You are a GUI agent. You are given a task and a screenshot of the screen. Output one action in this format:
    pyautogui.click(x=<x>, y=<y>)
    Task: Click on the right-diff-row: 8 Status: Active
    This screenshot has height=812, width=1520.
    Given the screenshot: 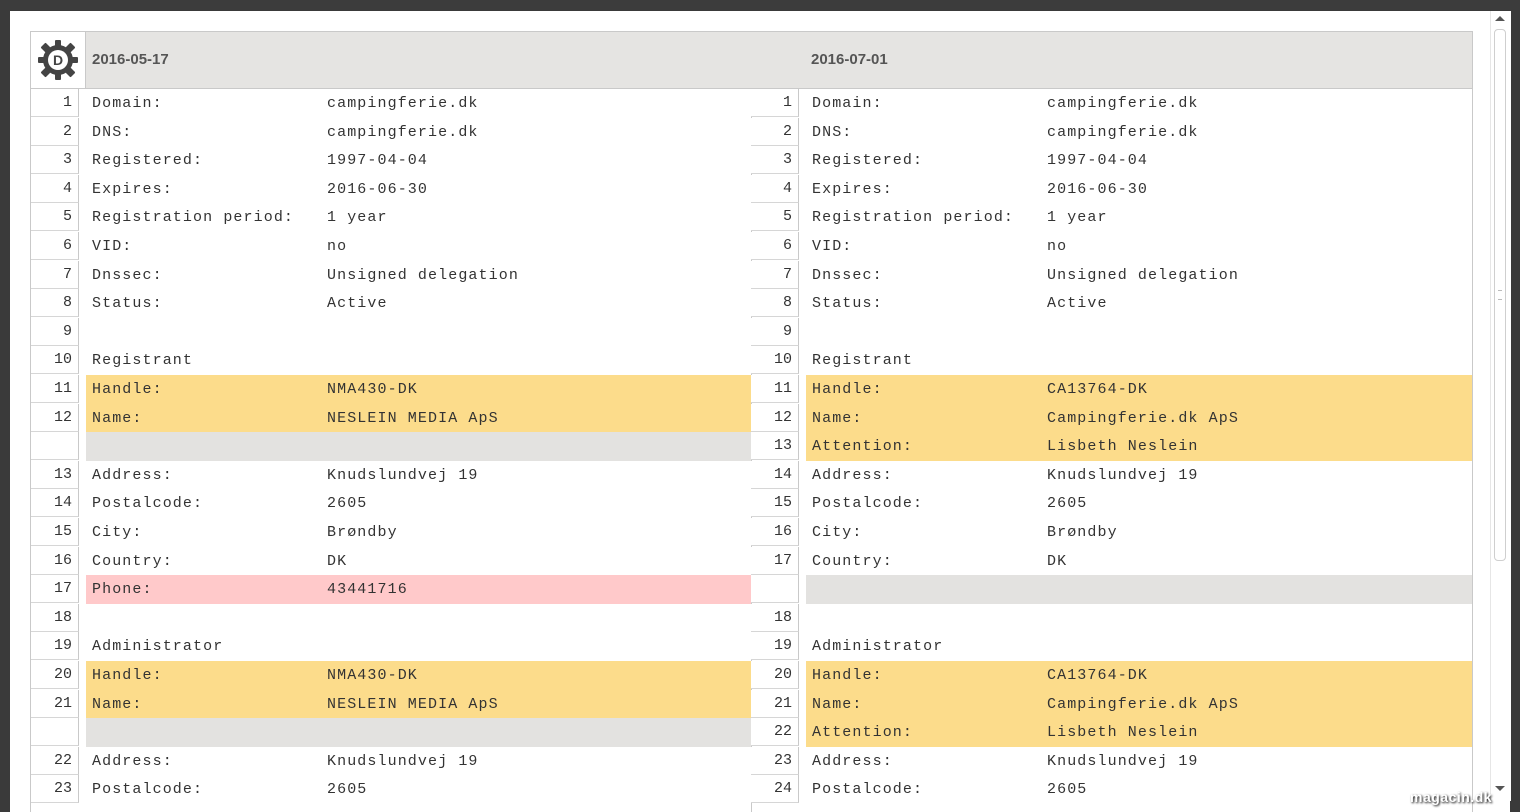 What is the action you would take?
    pyautogui.click(x=1111, y=303)
    